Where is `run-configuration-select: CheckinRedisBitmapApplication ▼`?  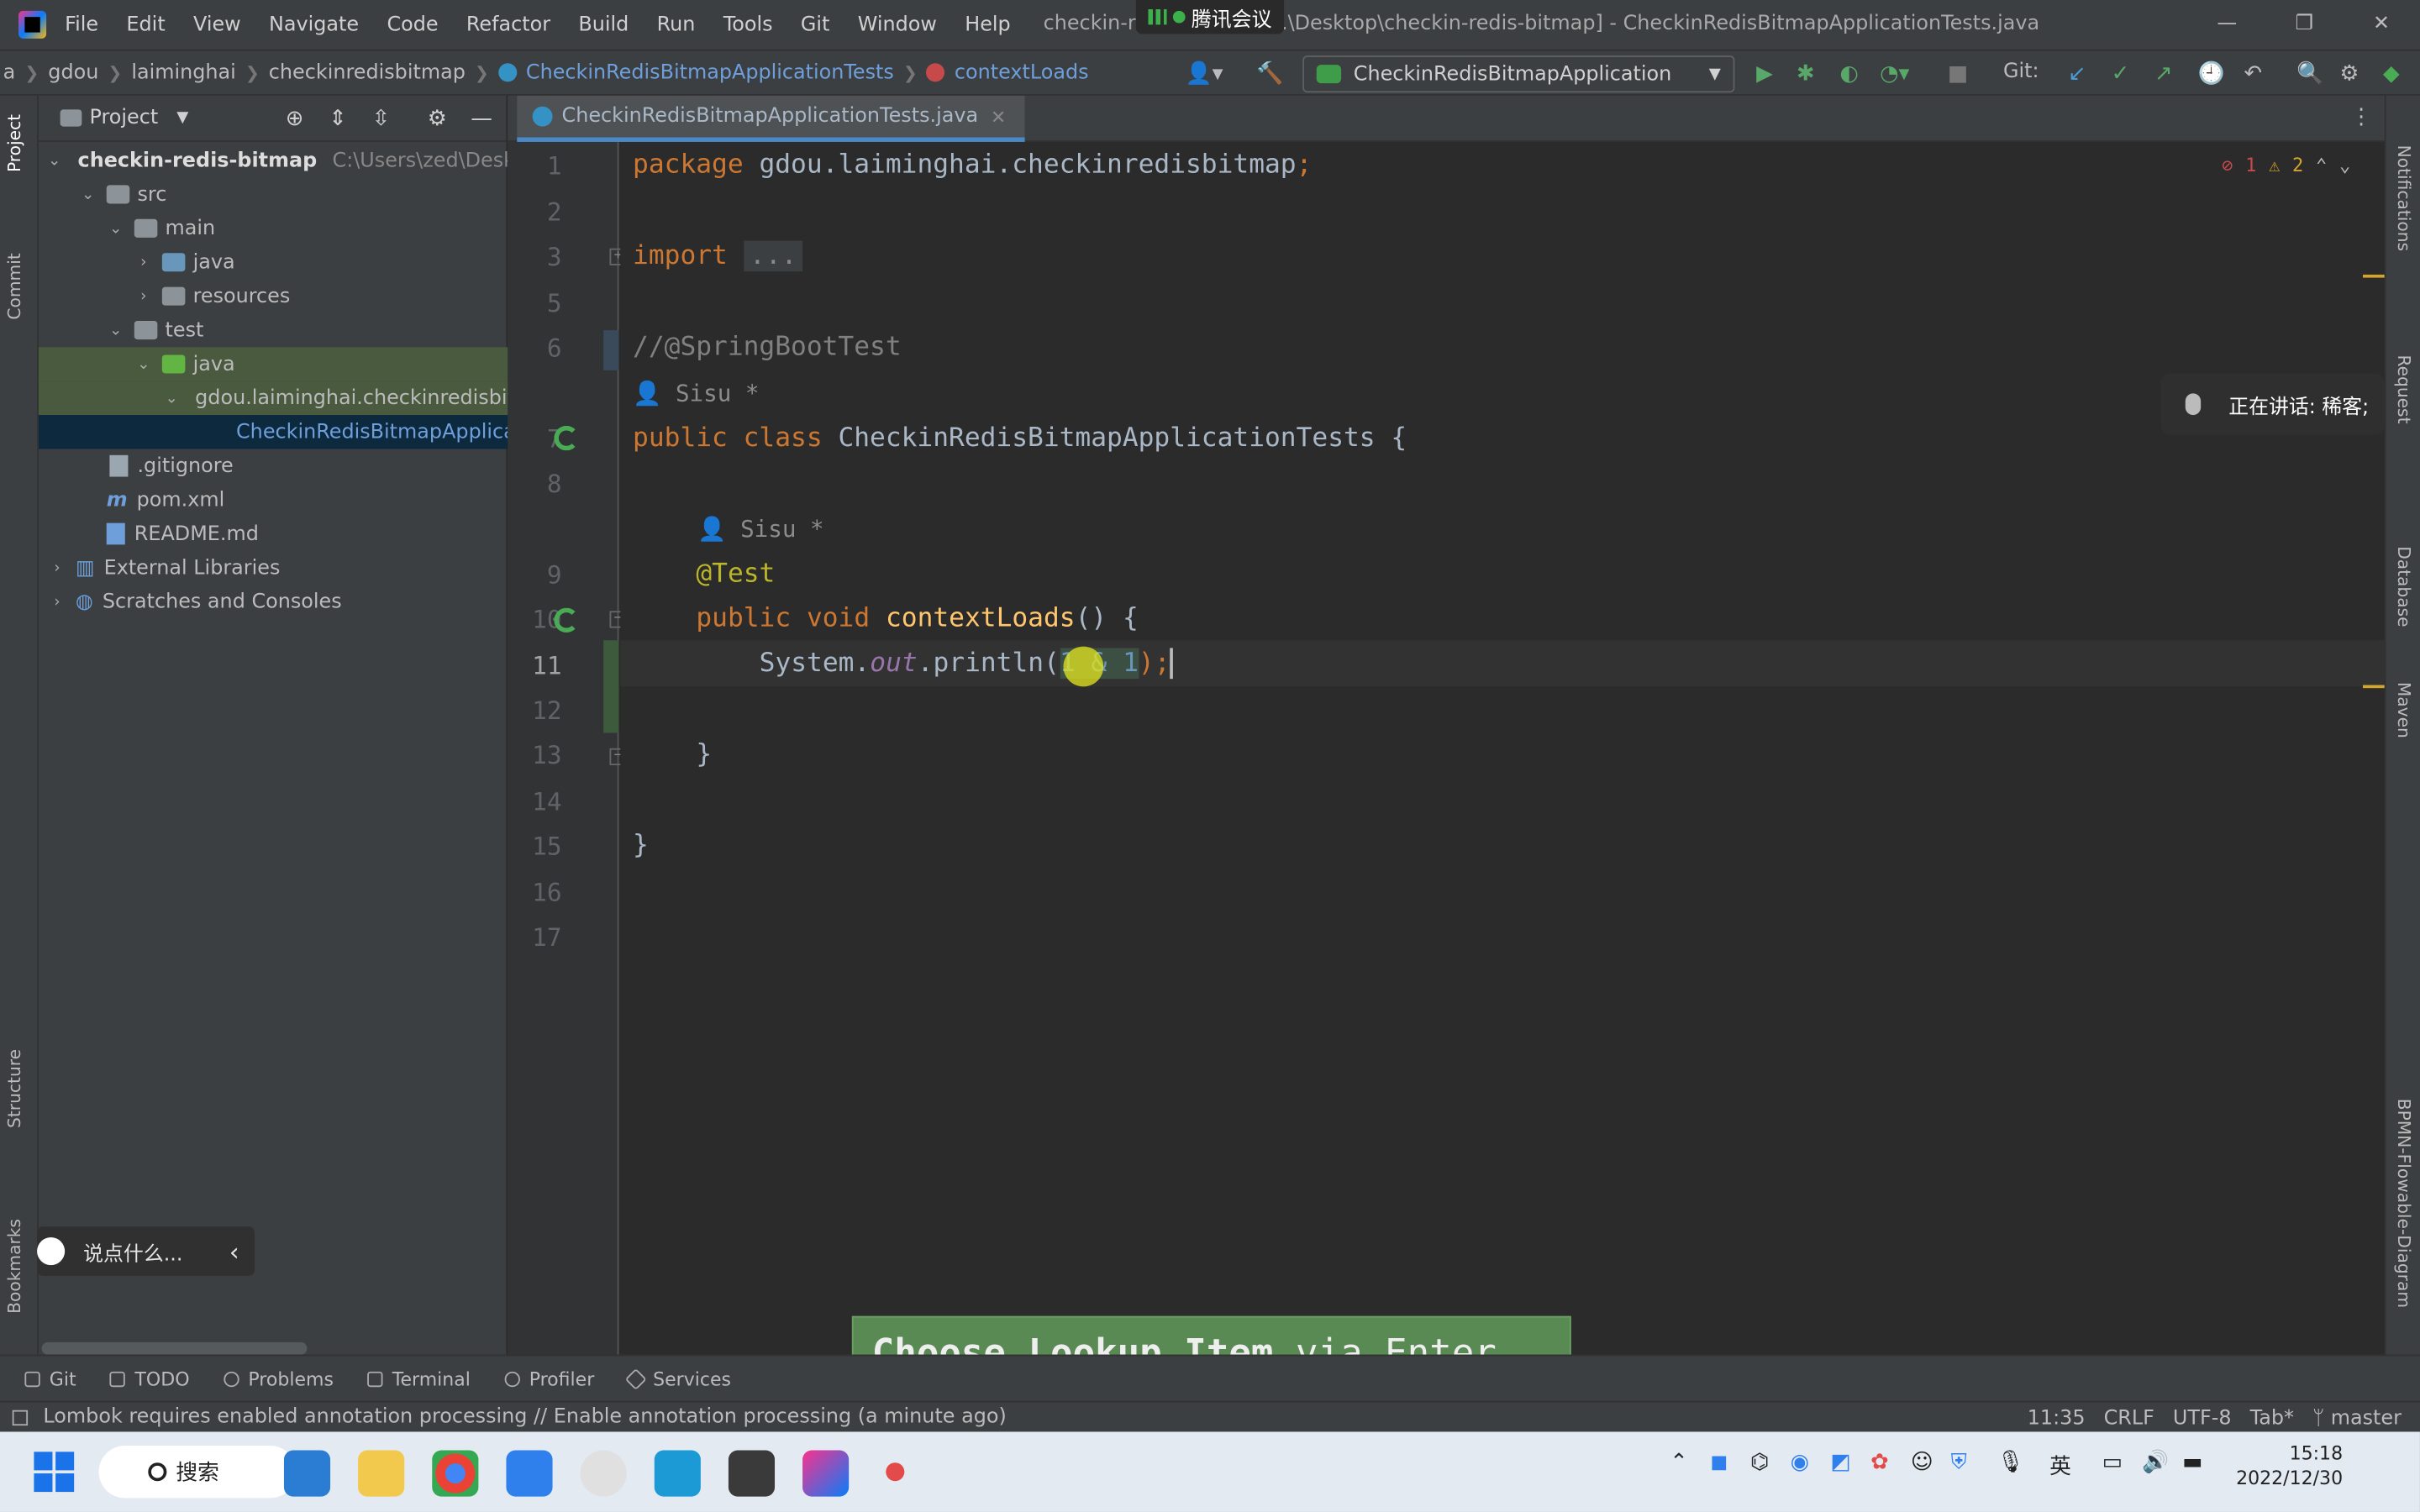
run-configuration-select: CheckinRedisBitmapApplication ▼ is located at coordinates (1518, 74).